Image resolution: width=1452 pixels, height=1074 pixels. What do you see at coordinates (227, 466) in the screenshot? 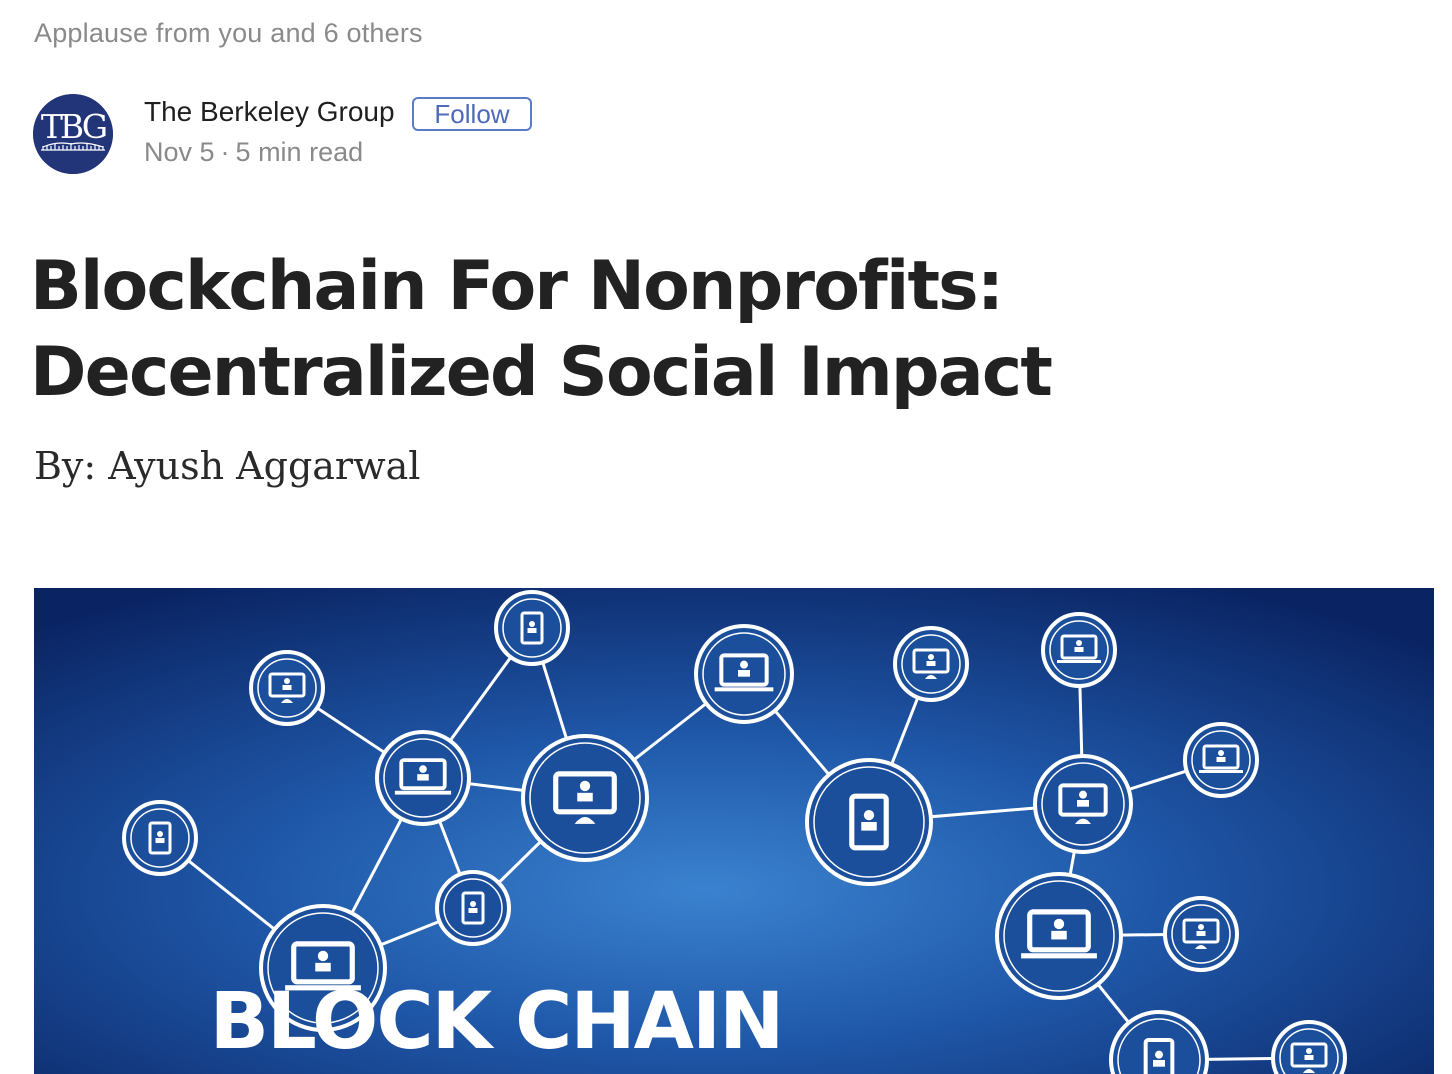
I see `article-byline: By: Ayush Aggarwal` at bounding box center [227, 466].